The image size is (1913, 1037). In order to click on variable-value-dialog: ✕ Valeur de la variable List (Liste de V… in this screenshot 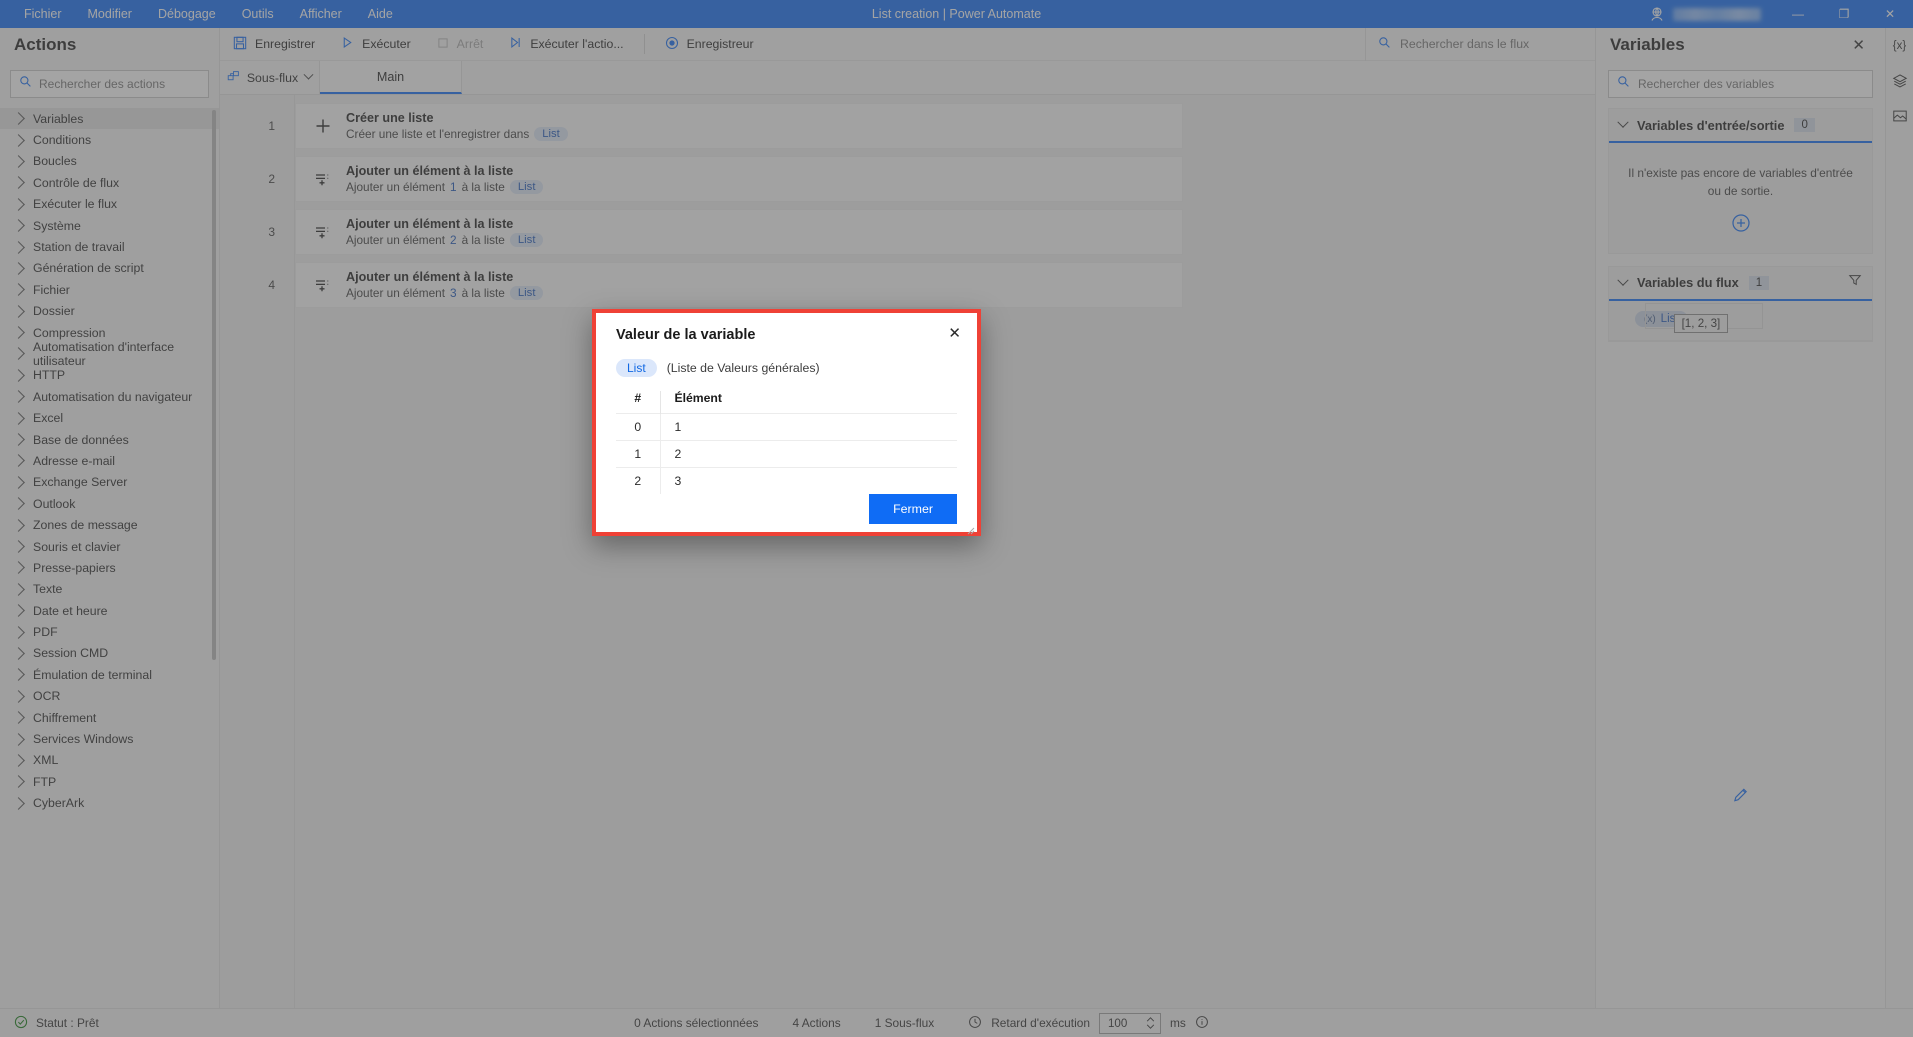, I will do `click(786, 422)`.